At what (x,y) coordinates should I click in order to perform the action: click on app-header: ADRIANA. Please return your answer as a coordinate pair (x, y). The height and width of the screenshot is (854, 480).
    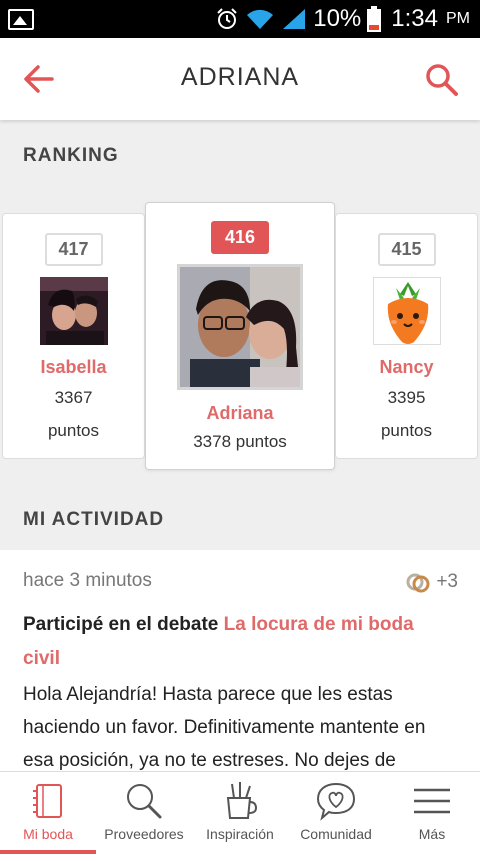
    Looking at the image, I should click on (240, 79).